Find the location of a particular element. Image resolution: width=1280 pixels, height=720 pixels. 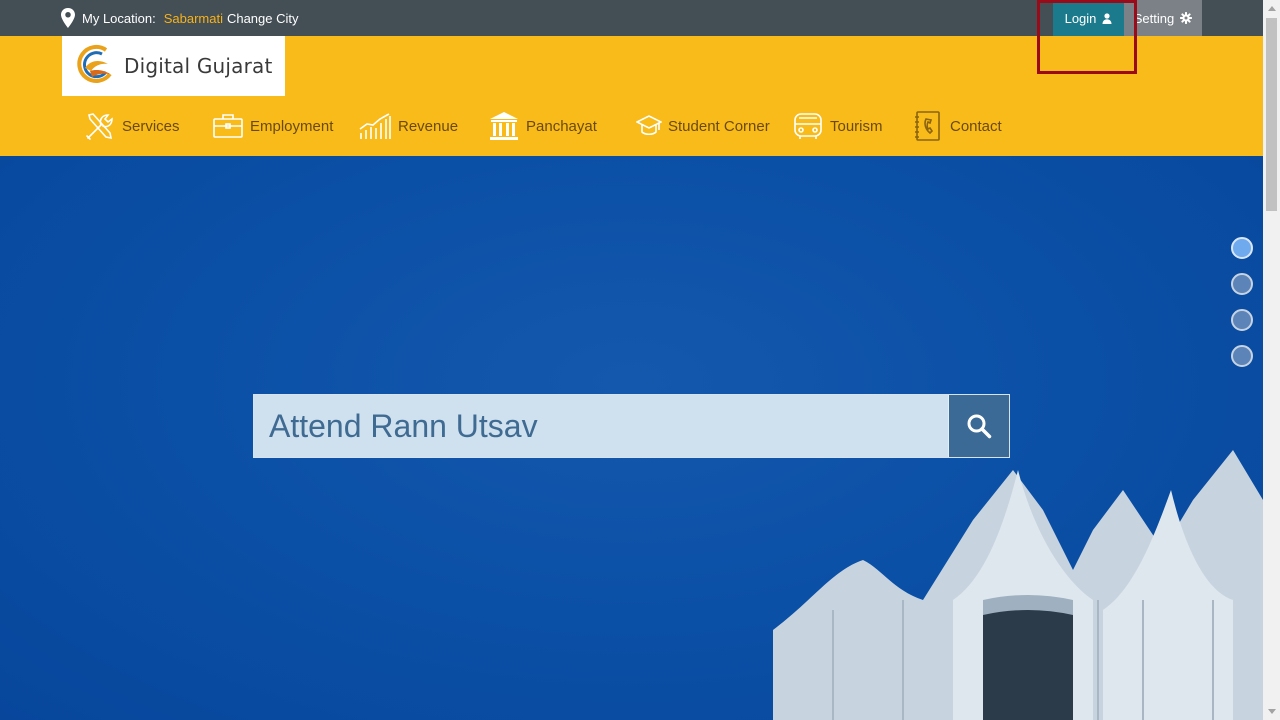

login-label: Login is located at coordinates (1080, 18).